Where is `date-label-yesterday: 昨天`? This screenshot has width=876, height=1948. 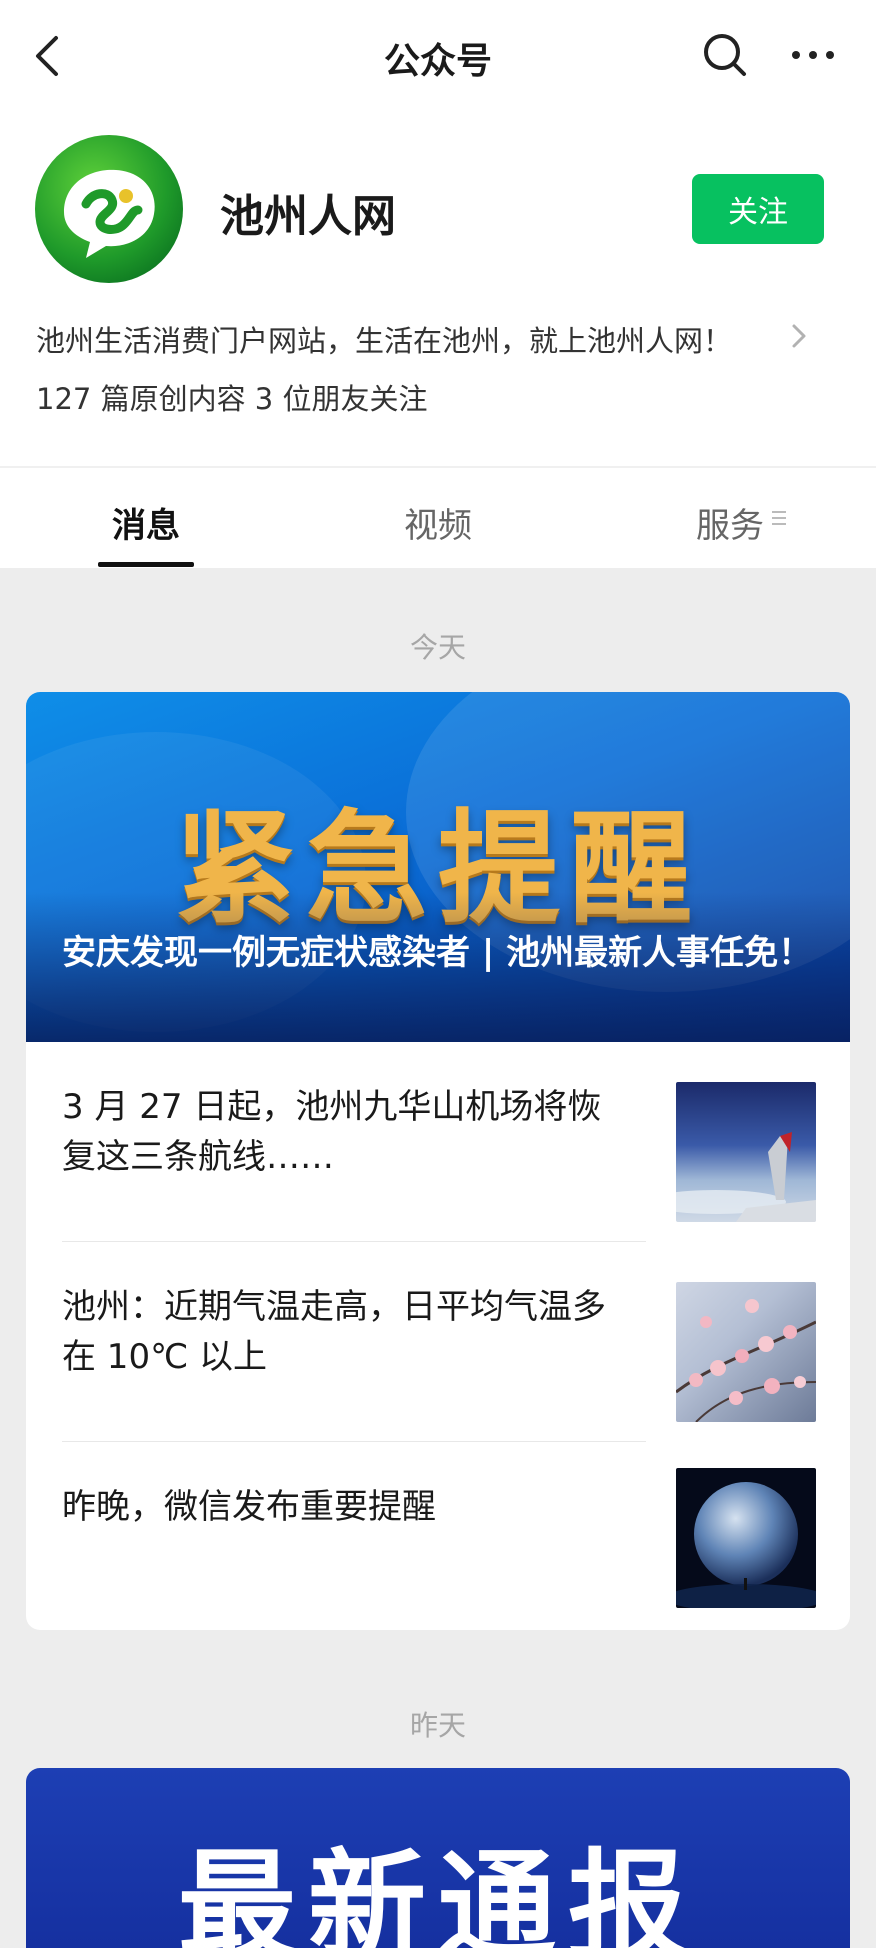
date-label-yesterday: 昨天 is located at coordinates (437, 1725).